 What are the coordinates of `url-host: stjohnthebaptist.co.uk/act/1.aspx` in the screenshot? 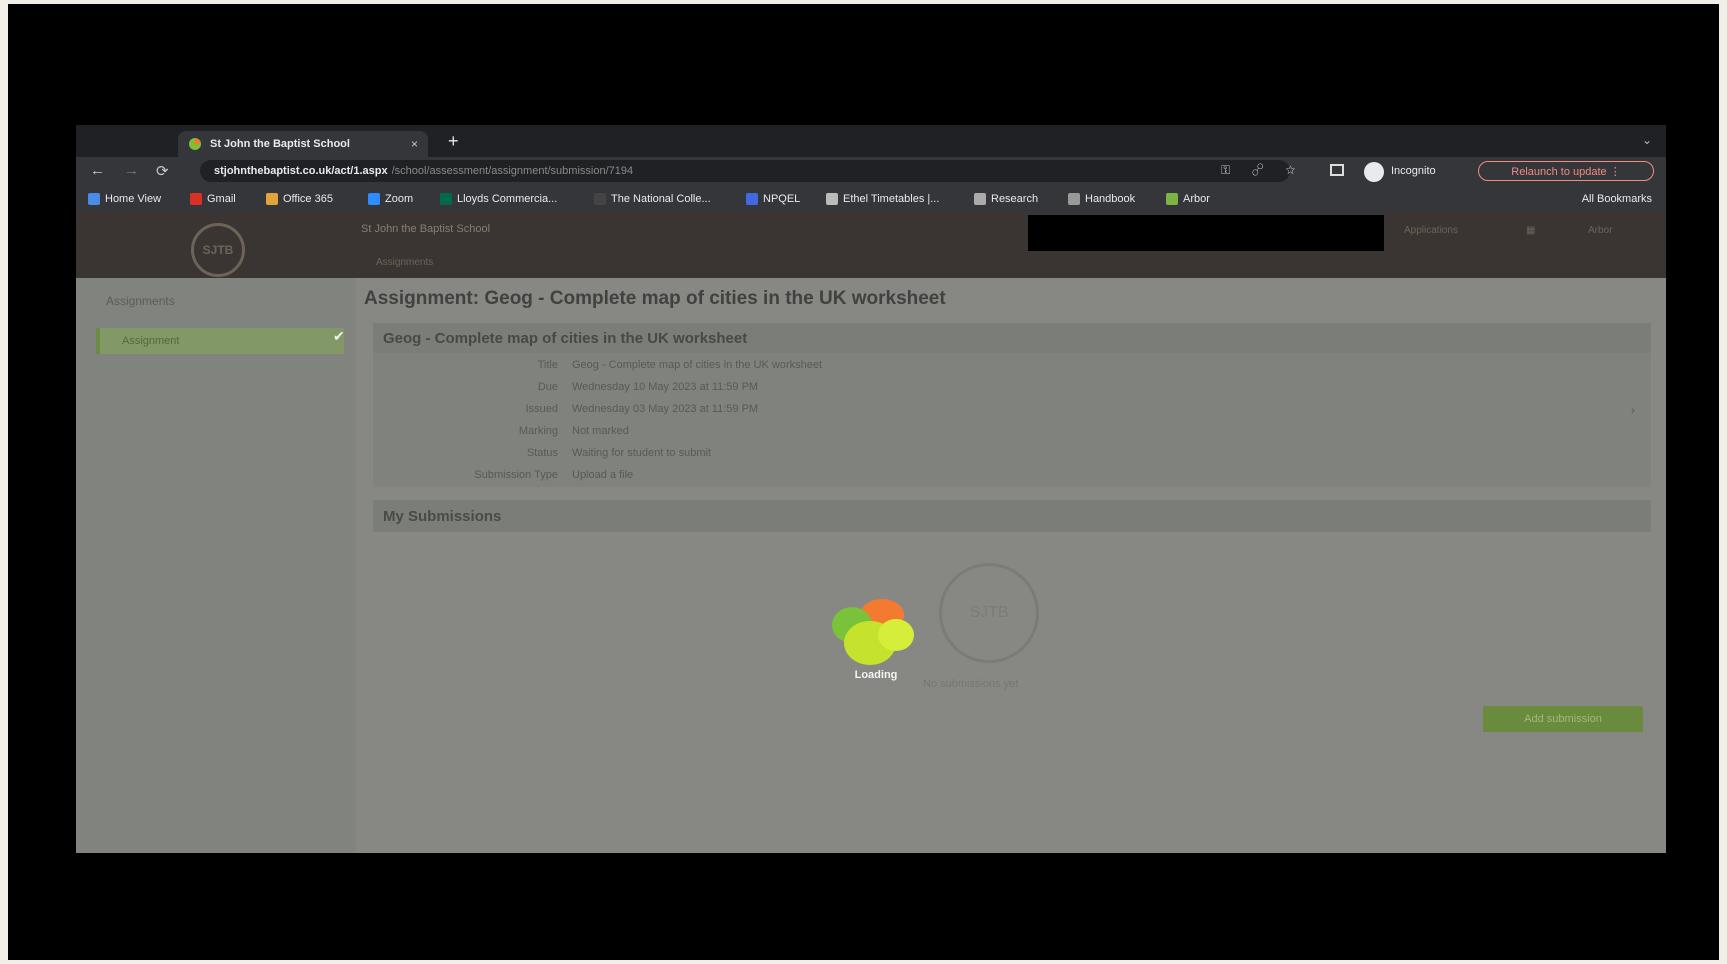 It's located at (301, 171).